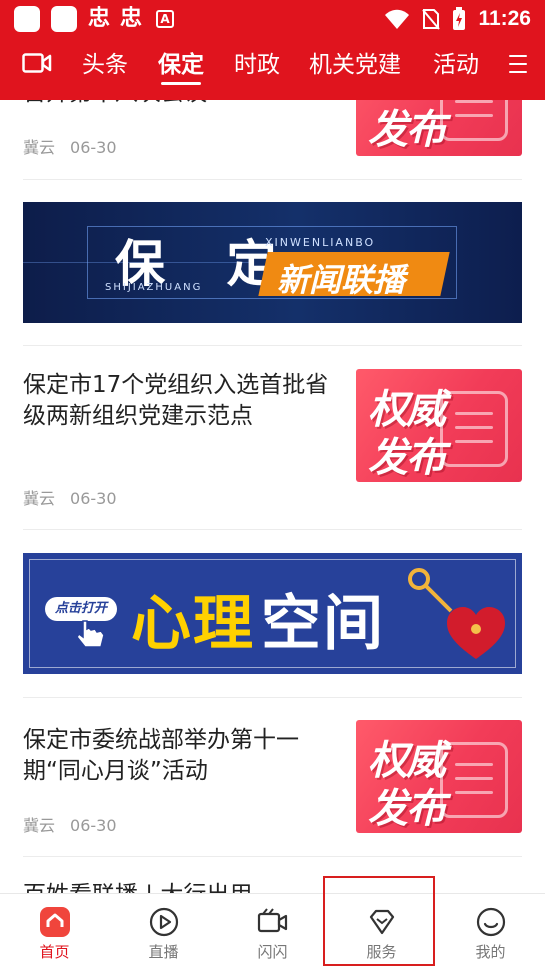  I want to click on status-time: 11:26, so click(504, 18).